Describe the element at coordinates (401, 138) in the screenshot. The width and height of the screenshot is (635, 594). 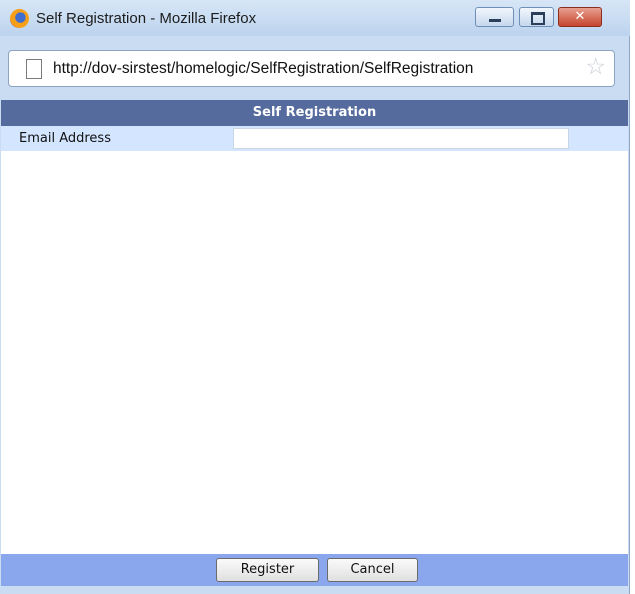
I see `email-input` at that location.